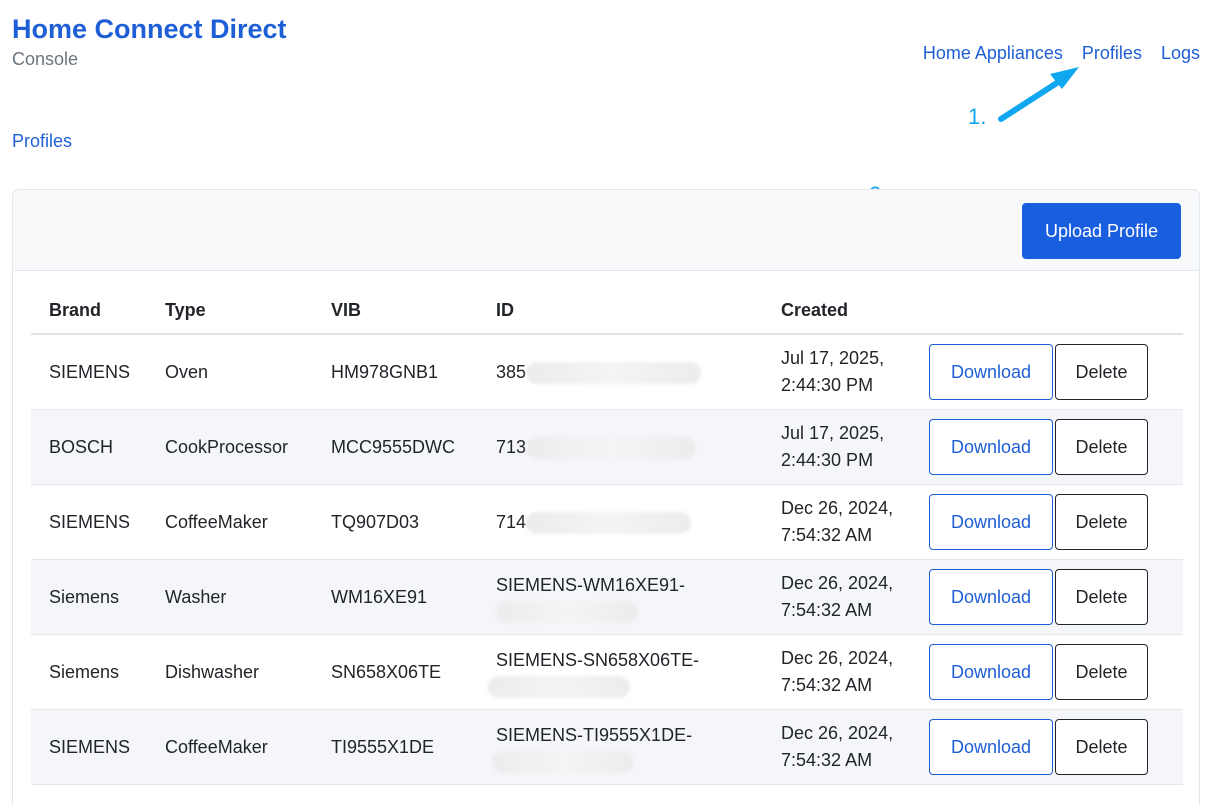 The image size is (1221, 805). Describe the element at coordinates (977, 116) in the screenshot. I see `annotation-step1: 1.` at that location.